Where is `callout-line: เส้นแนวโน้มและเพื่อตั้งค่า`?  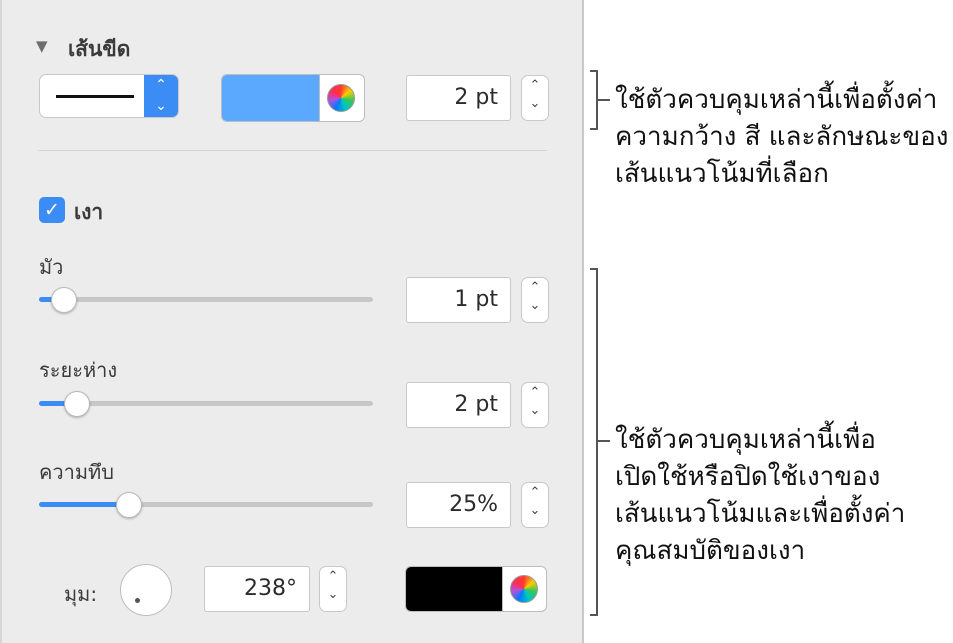 callout-line: เส้นแนวโน้มและเพื่อตั้งค่า is located at coordinates (760, 514).